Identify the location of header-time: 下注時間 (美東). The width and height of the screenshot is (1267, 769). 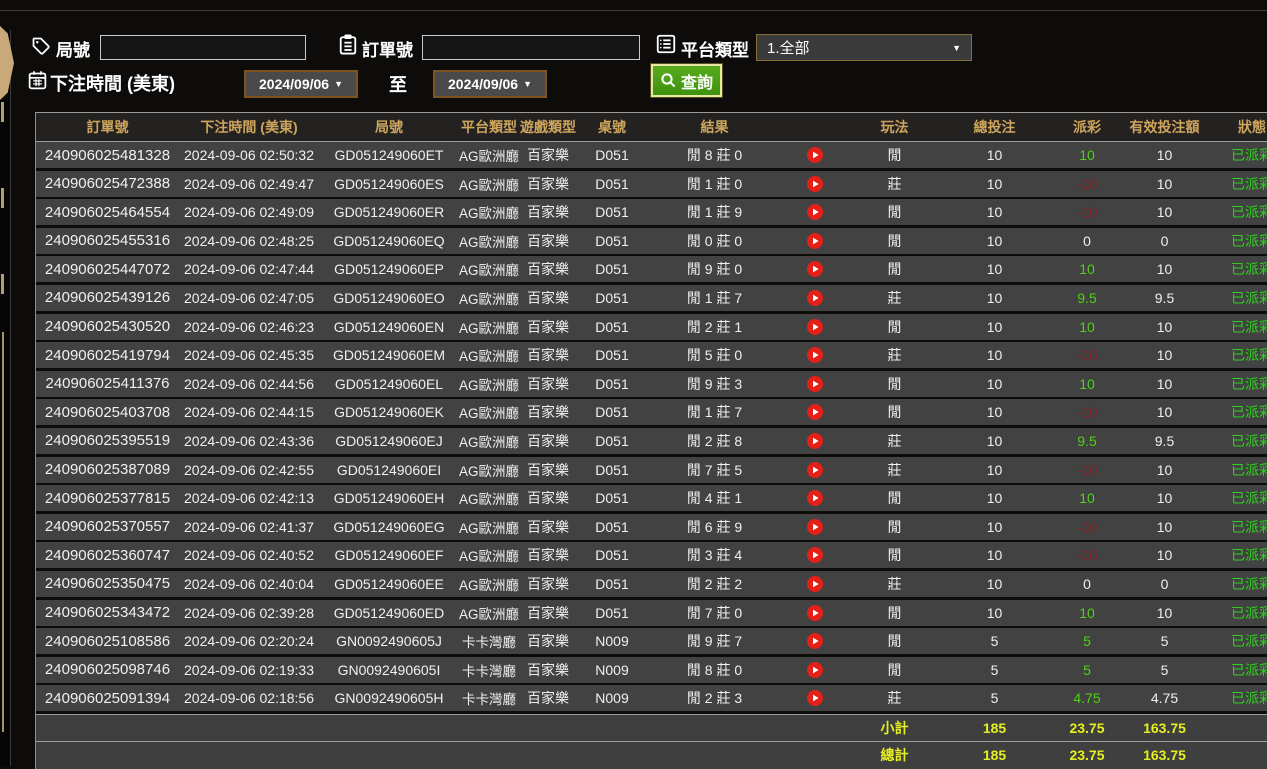
(249, 127).